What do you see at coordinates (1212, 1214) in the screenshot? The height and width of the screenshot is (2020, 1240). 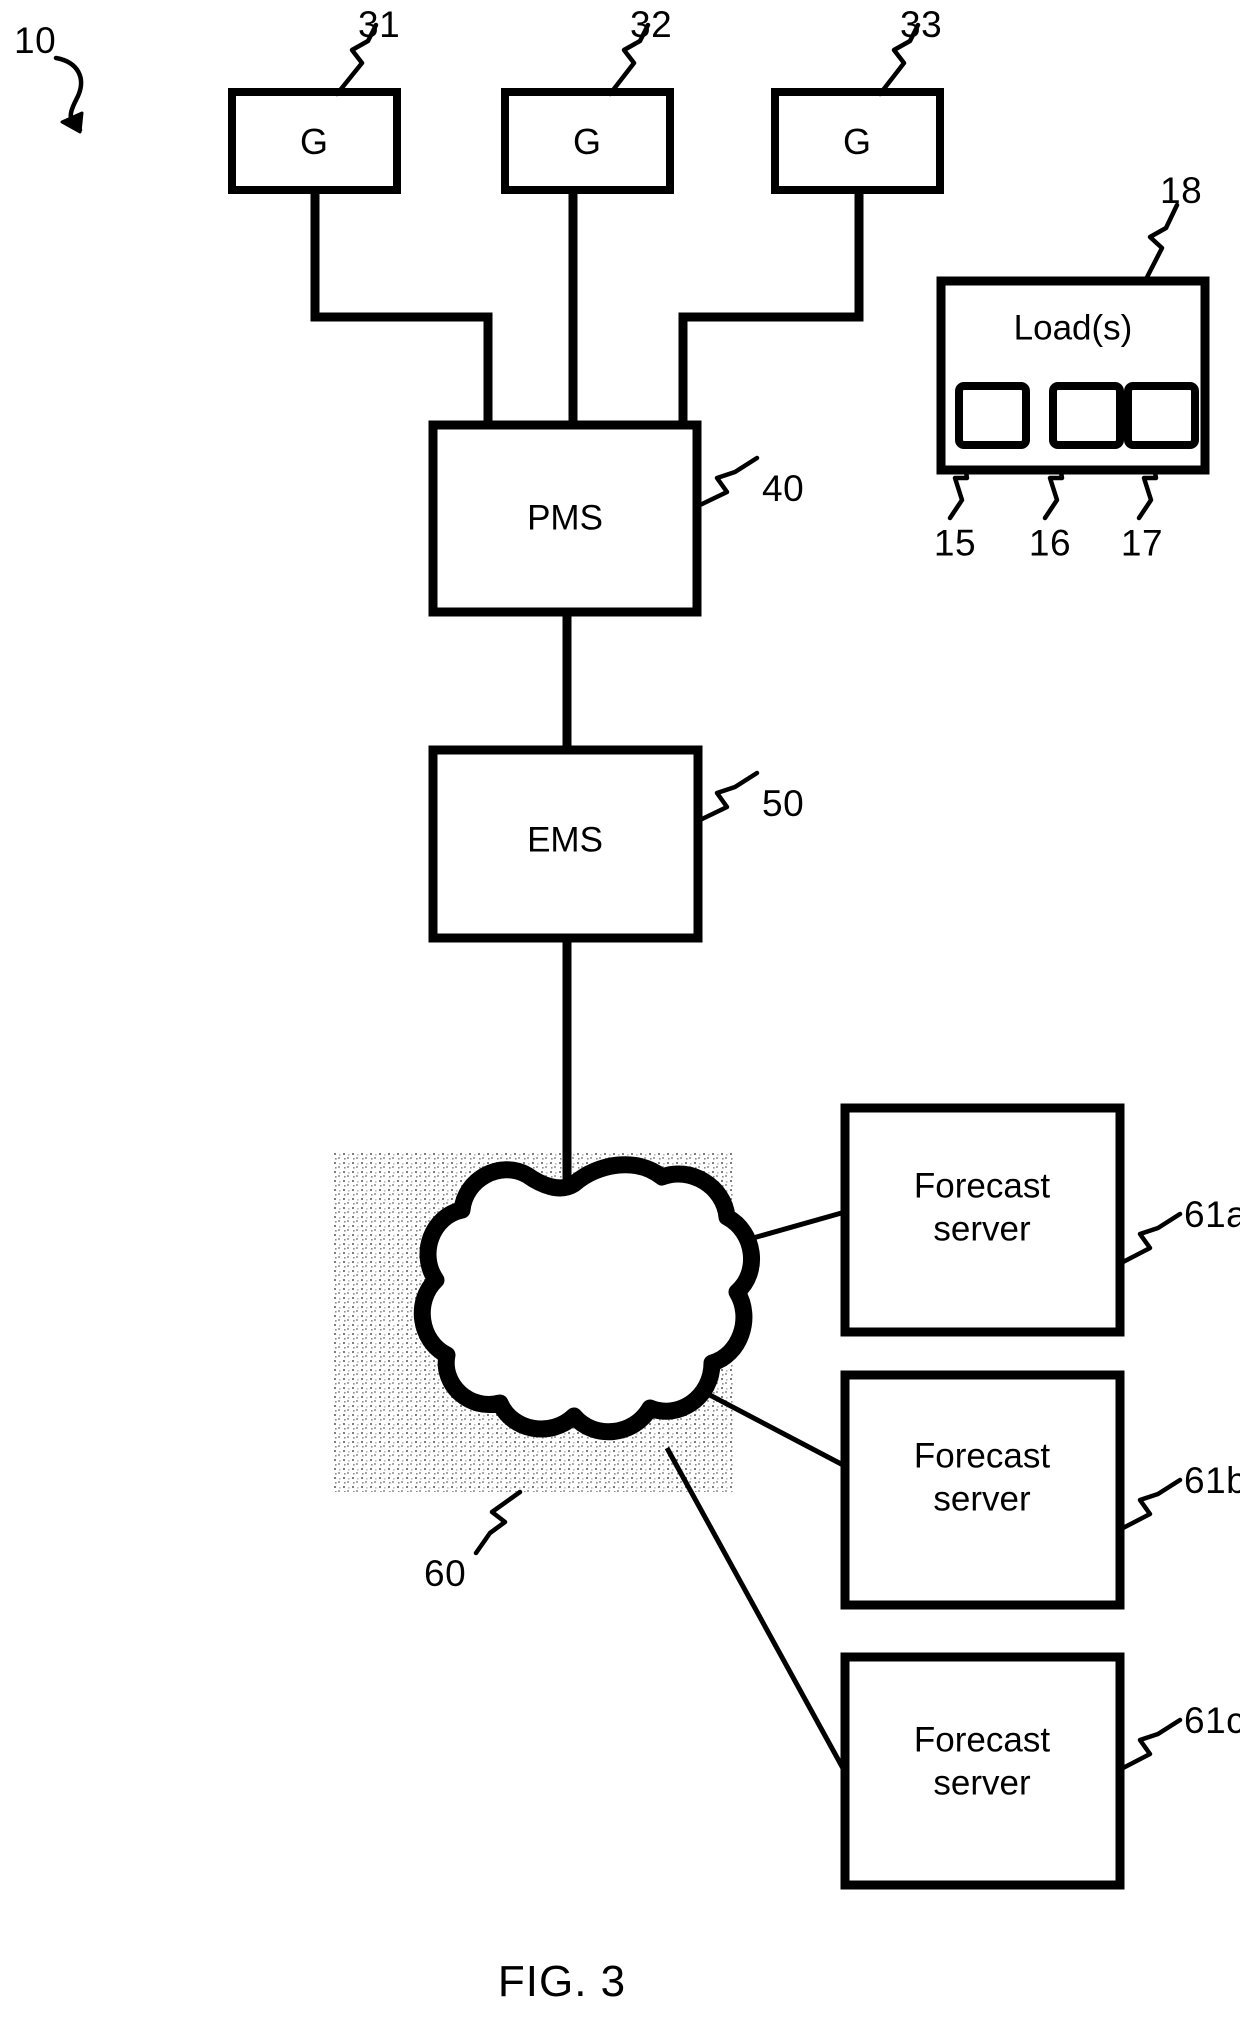 I see `forecast-server-reference-61a: 61a` at bounding box center [1212, 1214].